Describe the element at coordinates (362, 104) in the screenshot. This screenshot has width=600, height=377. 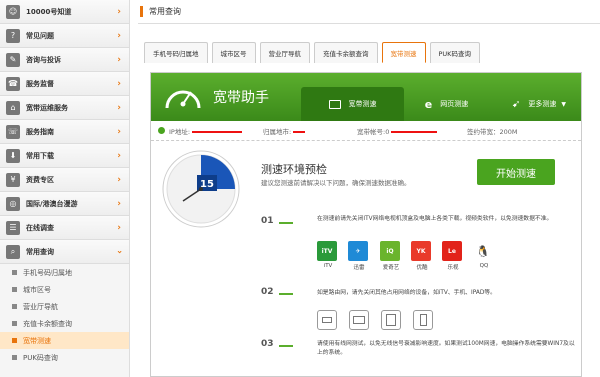
I see `tab-label: 宽带测速` at that location.